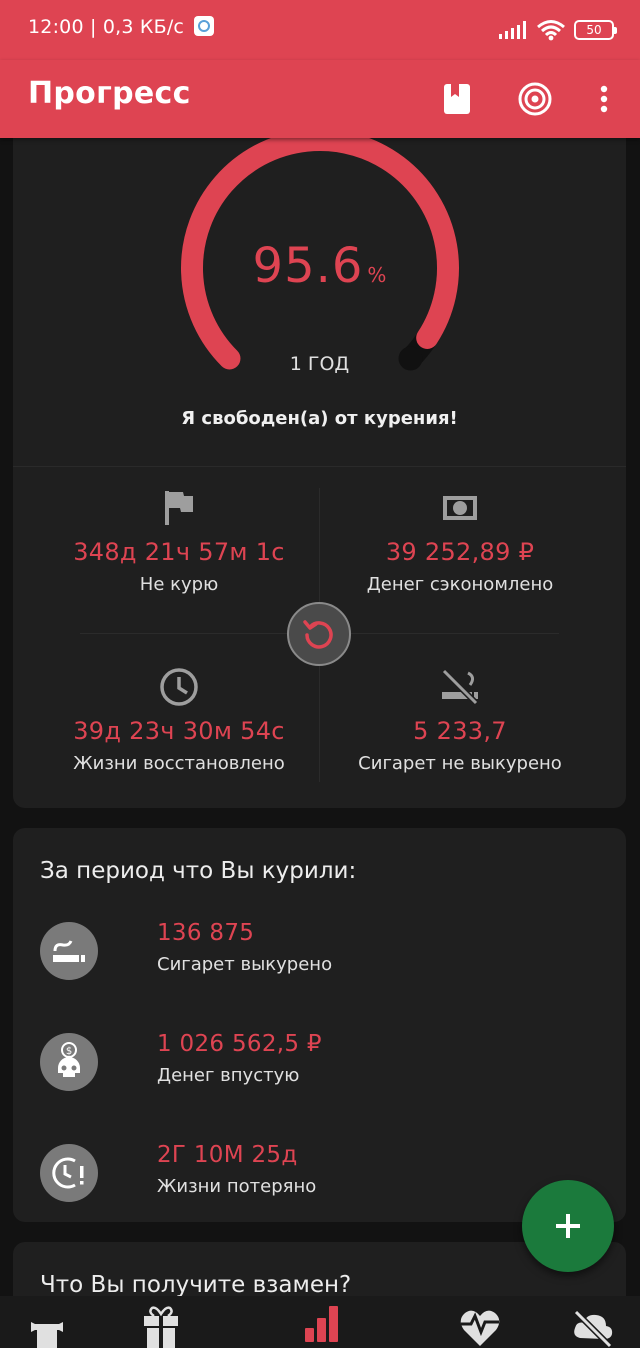 The height and width of the screenshot is (1348, 640). I want to click on no-smoking-icon, so click(460, 687).